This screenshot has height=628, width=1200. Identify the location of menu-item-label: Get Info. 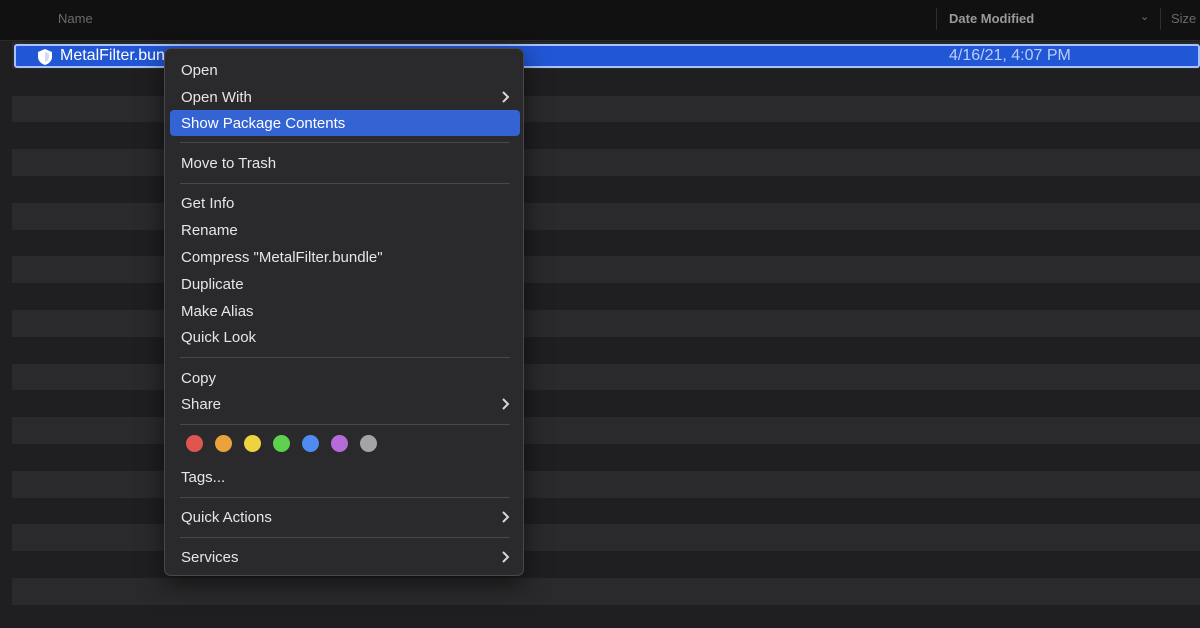
(208, 203).